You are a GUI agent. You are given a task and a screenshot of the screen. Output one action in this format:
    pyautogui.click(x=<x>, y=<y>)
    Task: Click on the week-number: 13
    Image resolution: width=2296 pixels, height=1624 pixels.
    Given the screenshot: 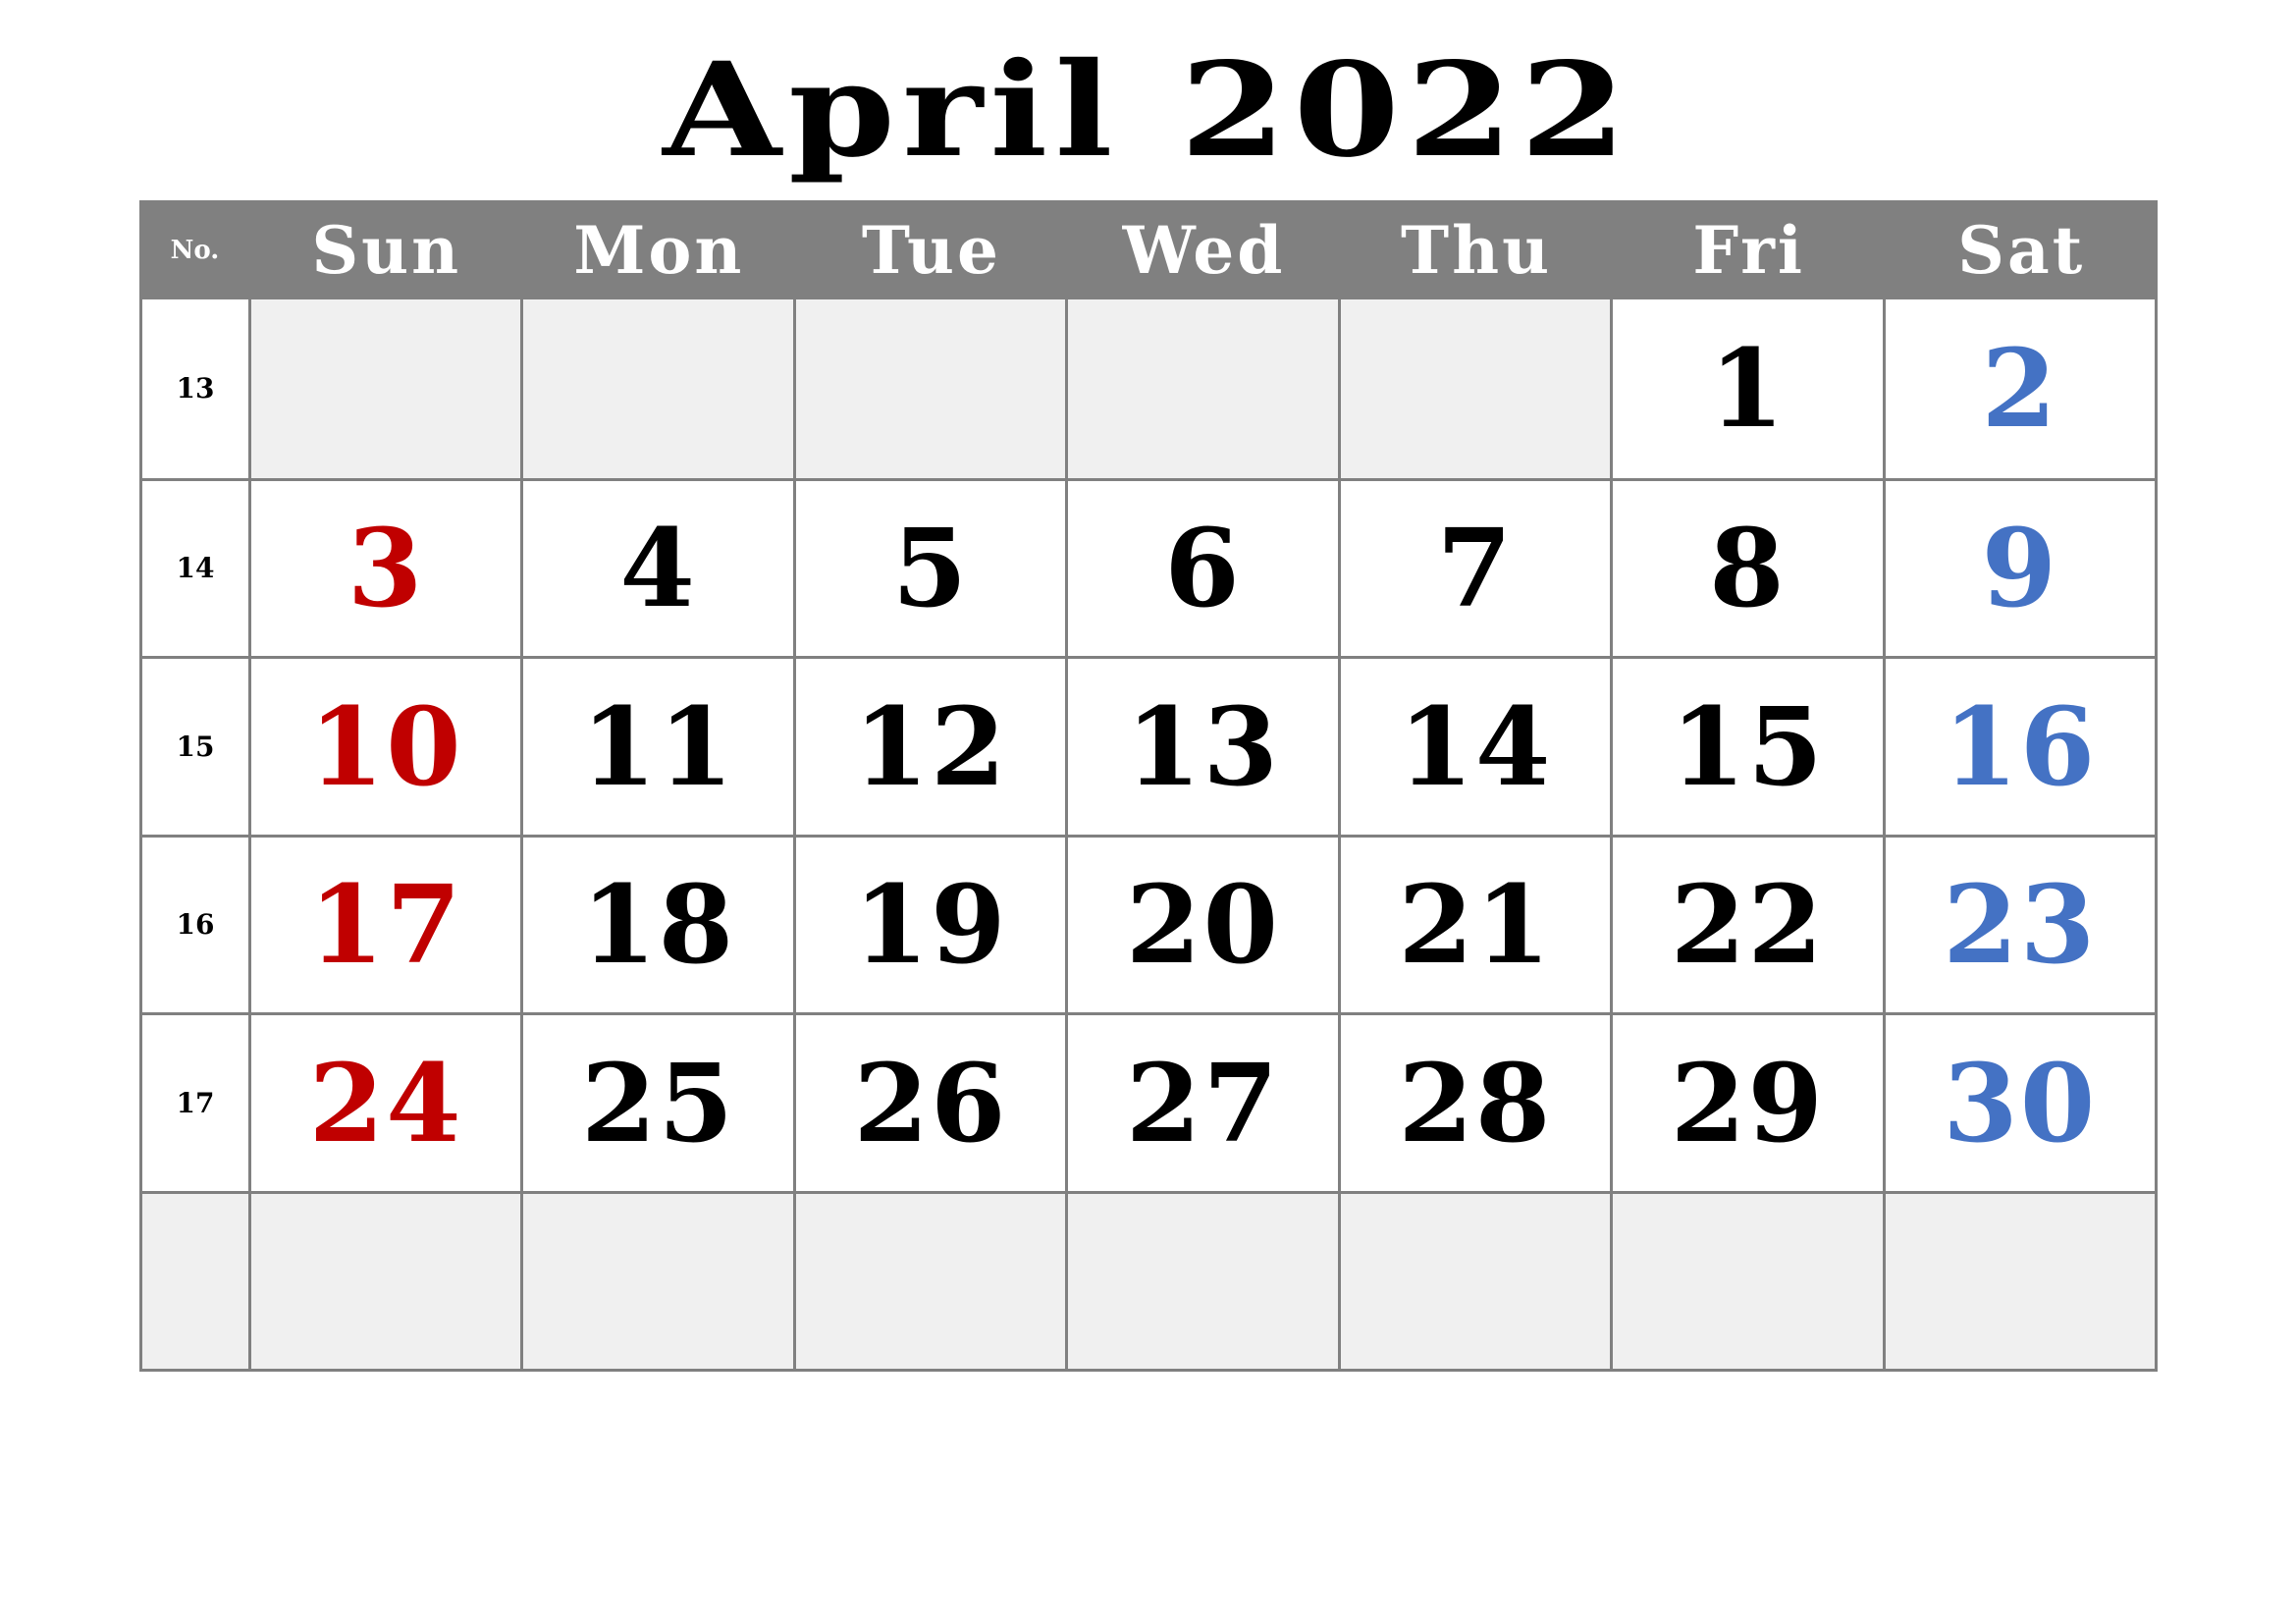 What is the action you would take?
    pyautogui.click(x=196, y=388)
    